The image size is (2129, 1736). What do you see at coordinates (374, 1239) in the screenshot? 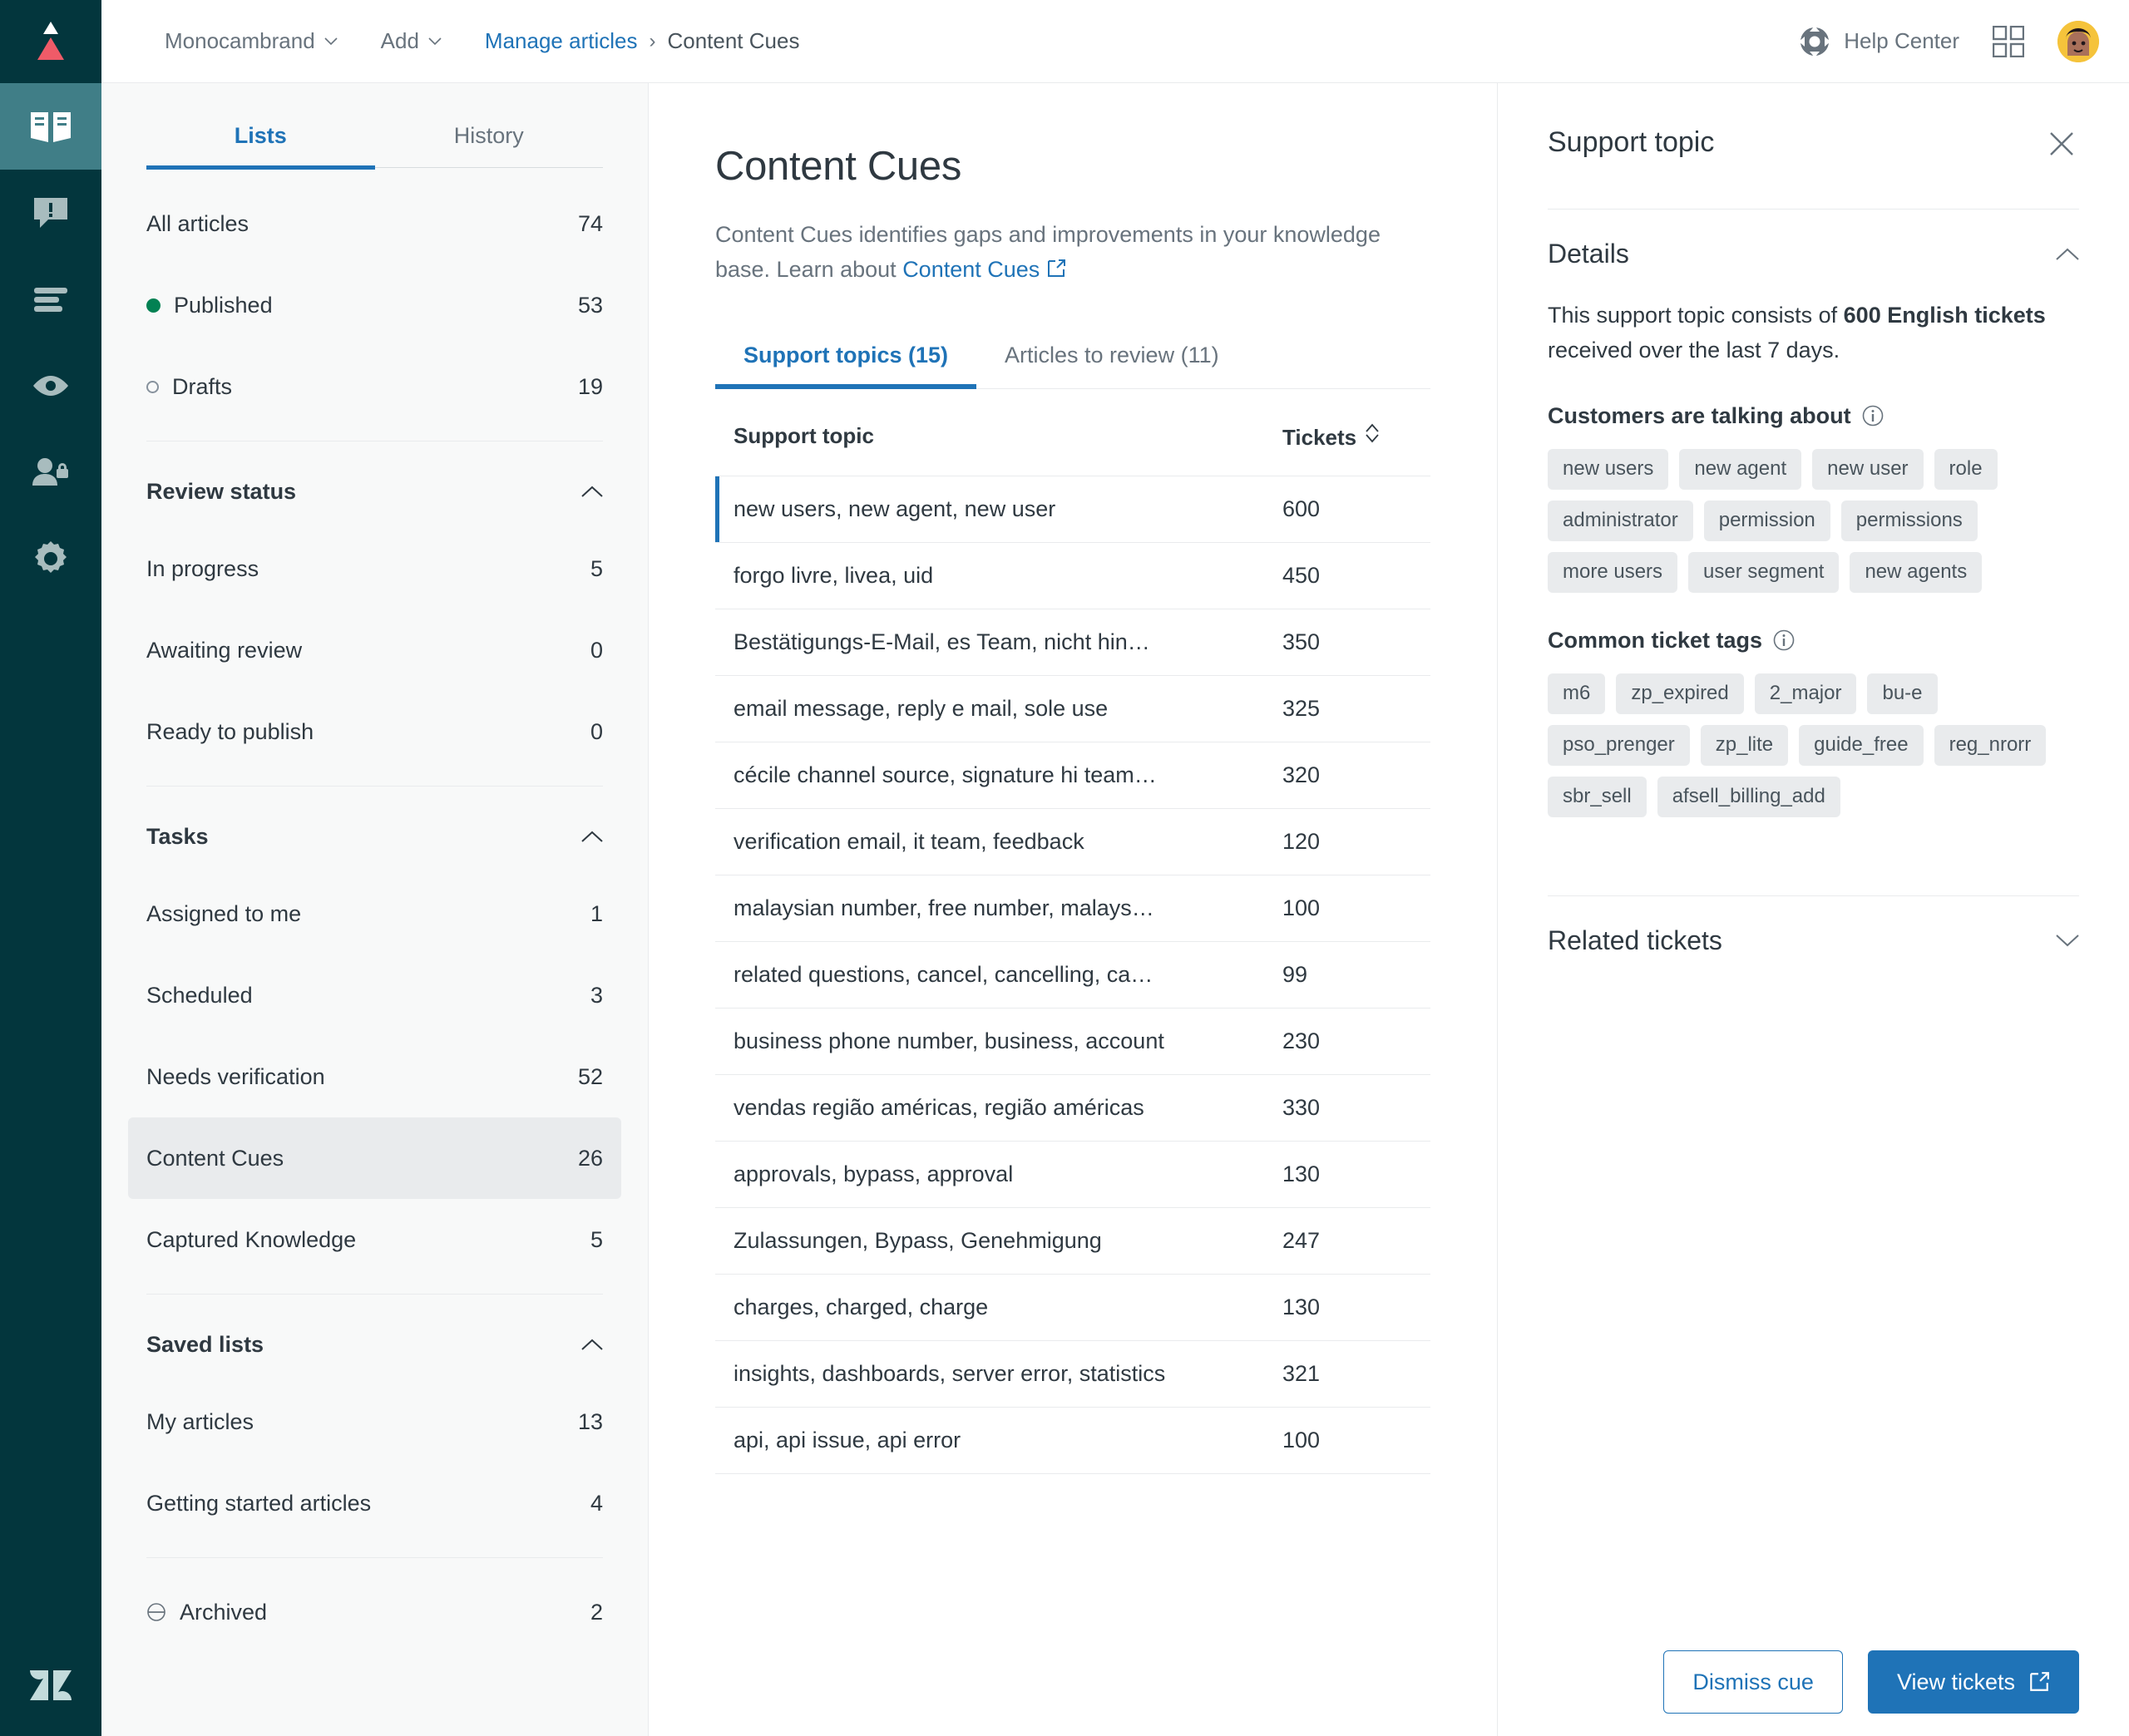
I see `sidebar-item-captured-knowledge: Captured Knowledge 5` at bounding box center [374, 1239].